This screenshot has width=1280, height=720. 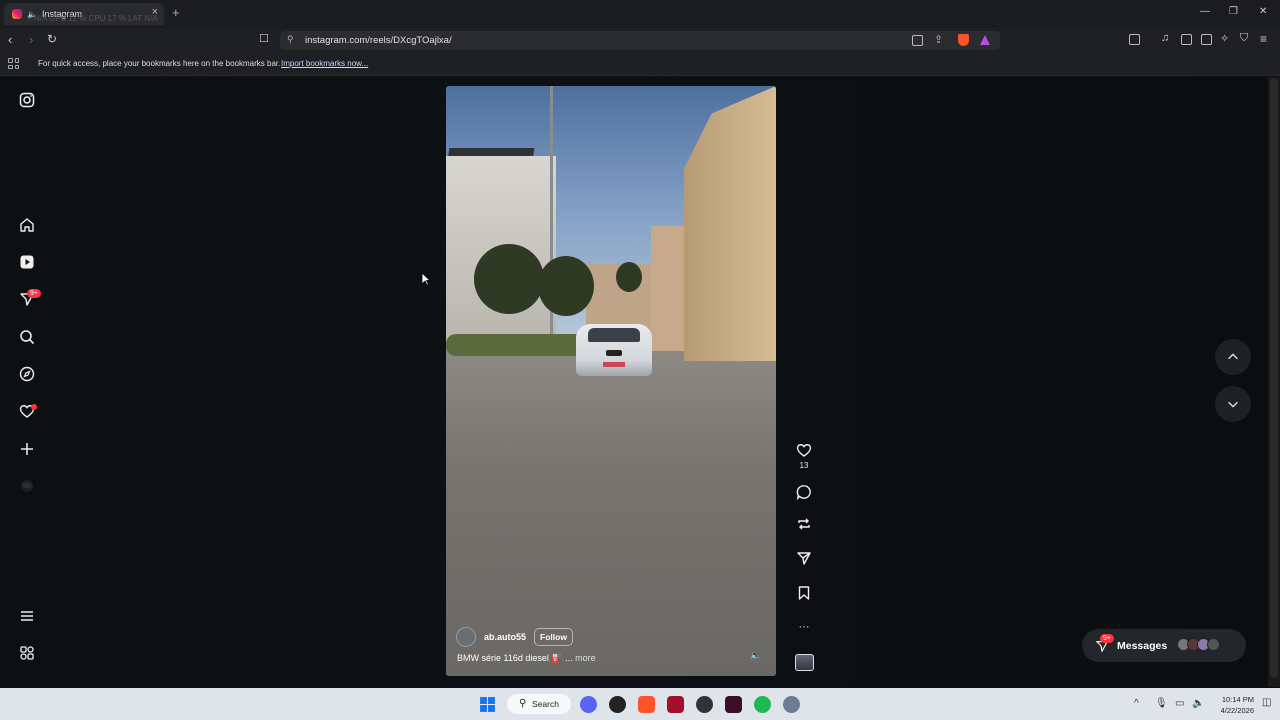 I want to click on reel-author: ab.auto55 Follow, so click(x=514, y=637).